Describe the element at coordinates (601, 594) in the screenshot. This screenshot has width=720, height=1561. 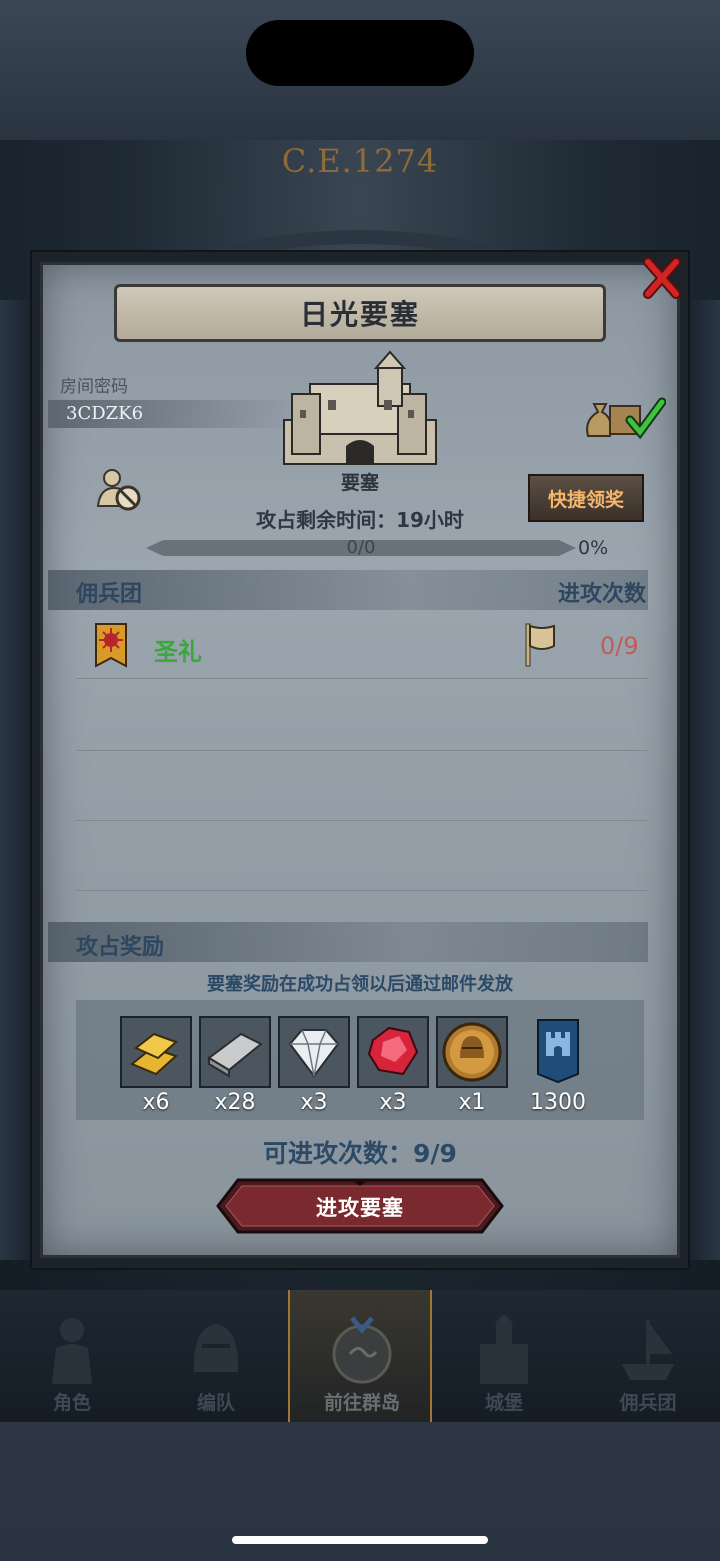
I see `attack-count-header: 进攻次数` at that location.